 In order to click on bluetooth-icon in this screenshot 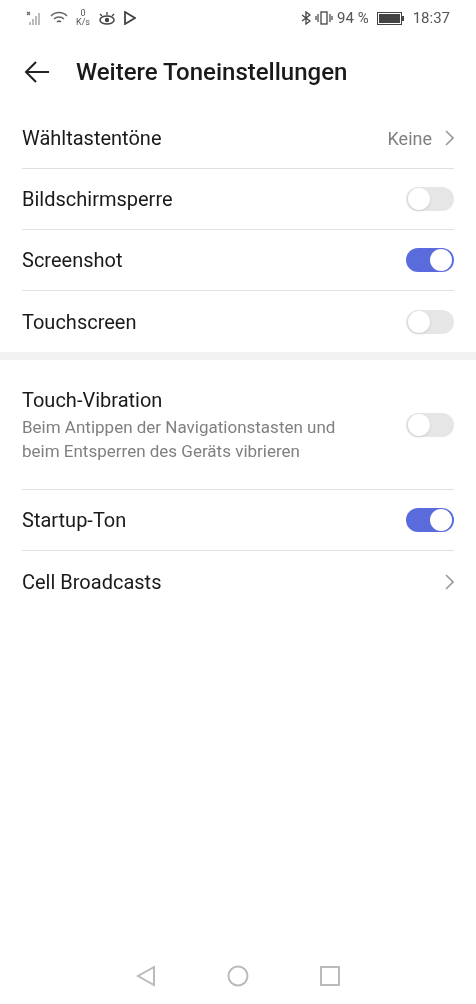, I will do `click(306, 18)`.